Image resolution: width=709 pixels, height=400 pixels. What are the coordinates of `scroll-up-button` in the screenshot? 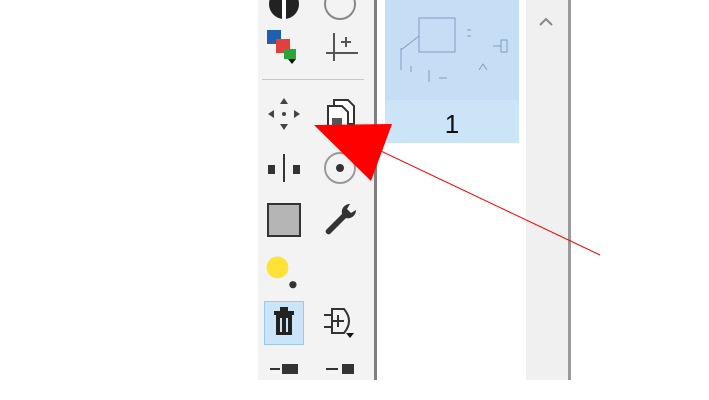 It's located at (546, 21).